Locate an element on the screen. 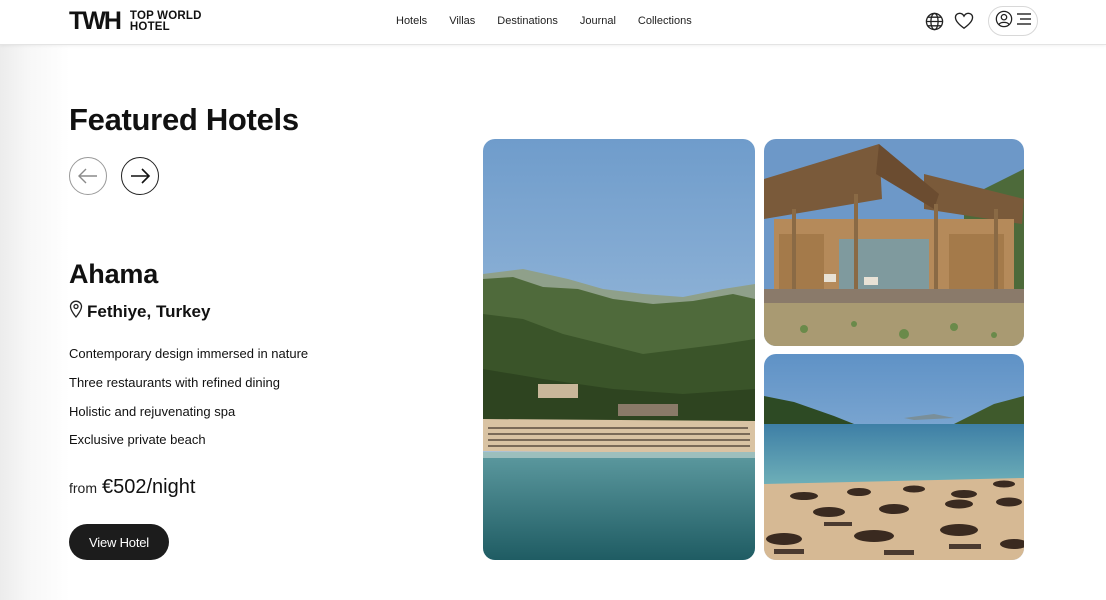  account-menu-button is located at coordinates (1013, 21).